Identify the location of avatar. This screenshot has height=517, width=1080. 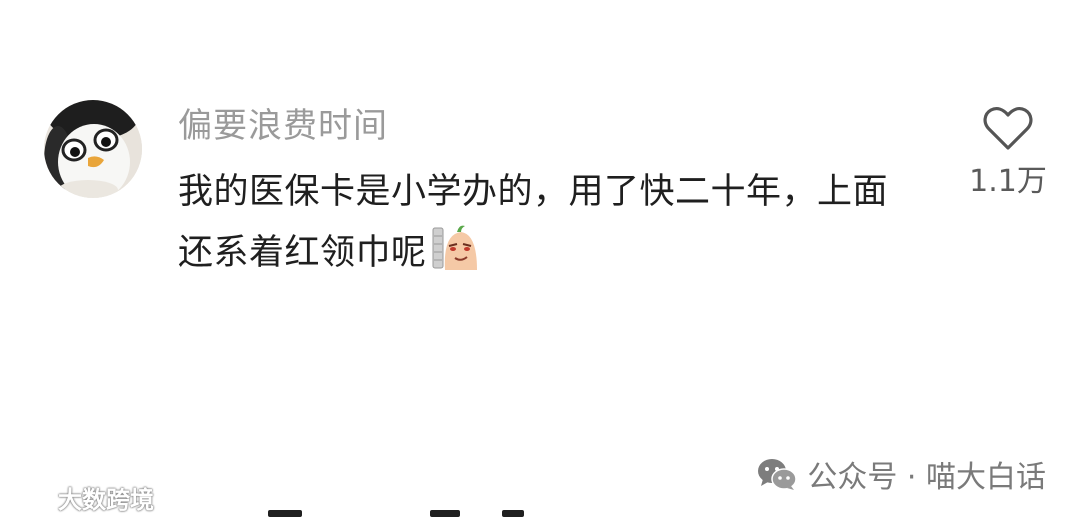
(93, 149).